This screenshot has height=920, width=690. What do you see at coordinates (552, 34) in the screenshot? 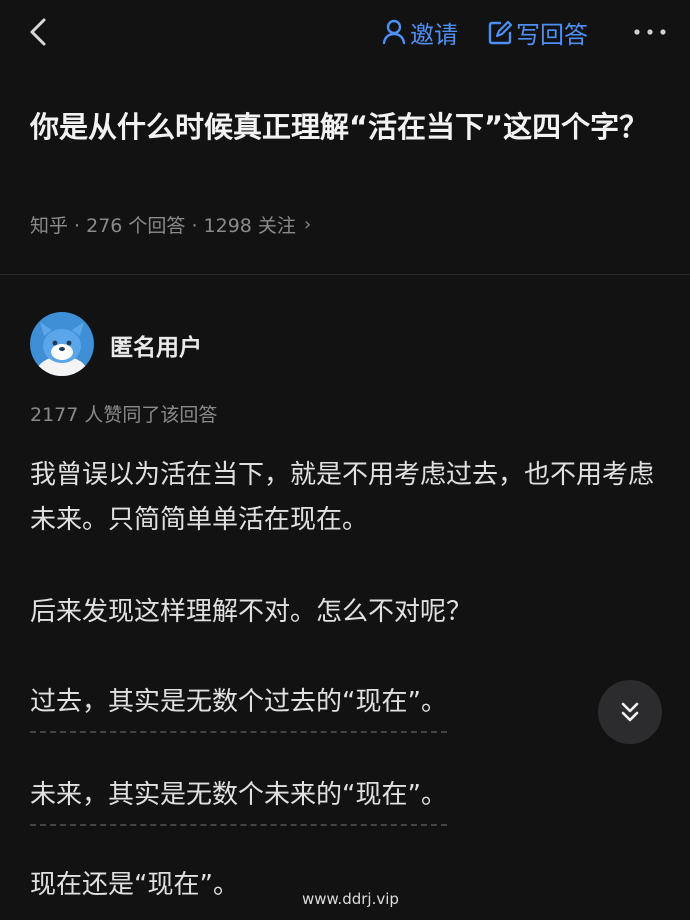
I see `write-answer-label: 写回答` at bounding box center [552, 34].